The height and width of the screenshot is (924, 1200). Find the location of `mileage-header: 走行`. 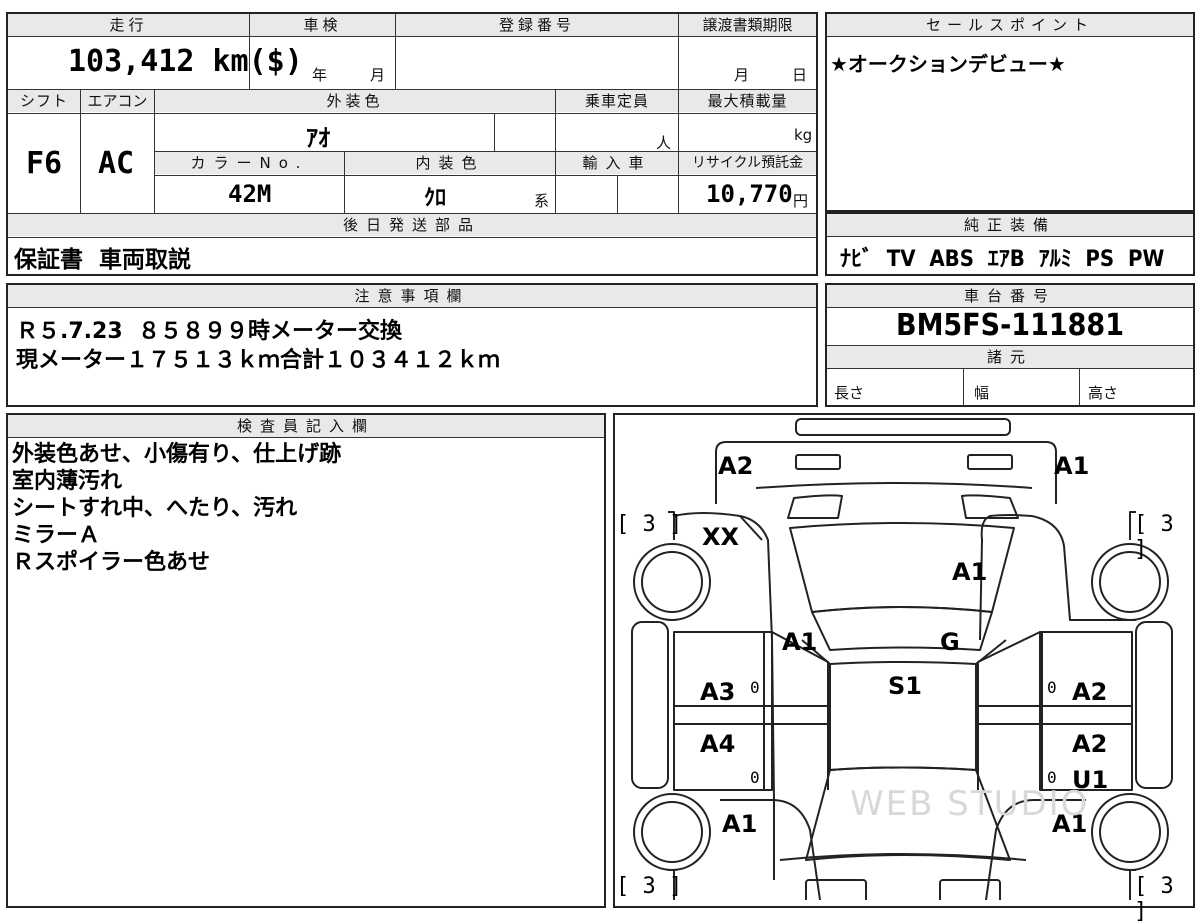

mileage-header: 走行 is located at coordinates (128, 25).